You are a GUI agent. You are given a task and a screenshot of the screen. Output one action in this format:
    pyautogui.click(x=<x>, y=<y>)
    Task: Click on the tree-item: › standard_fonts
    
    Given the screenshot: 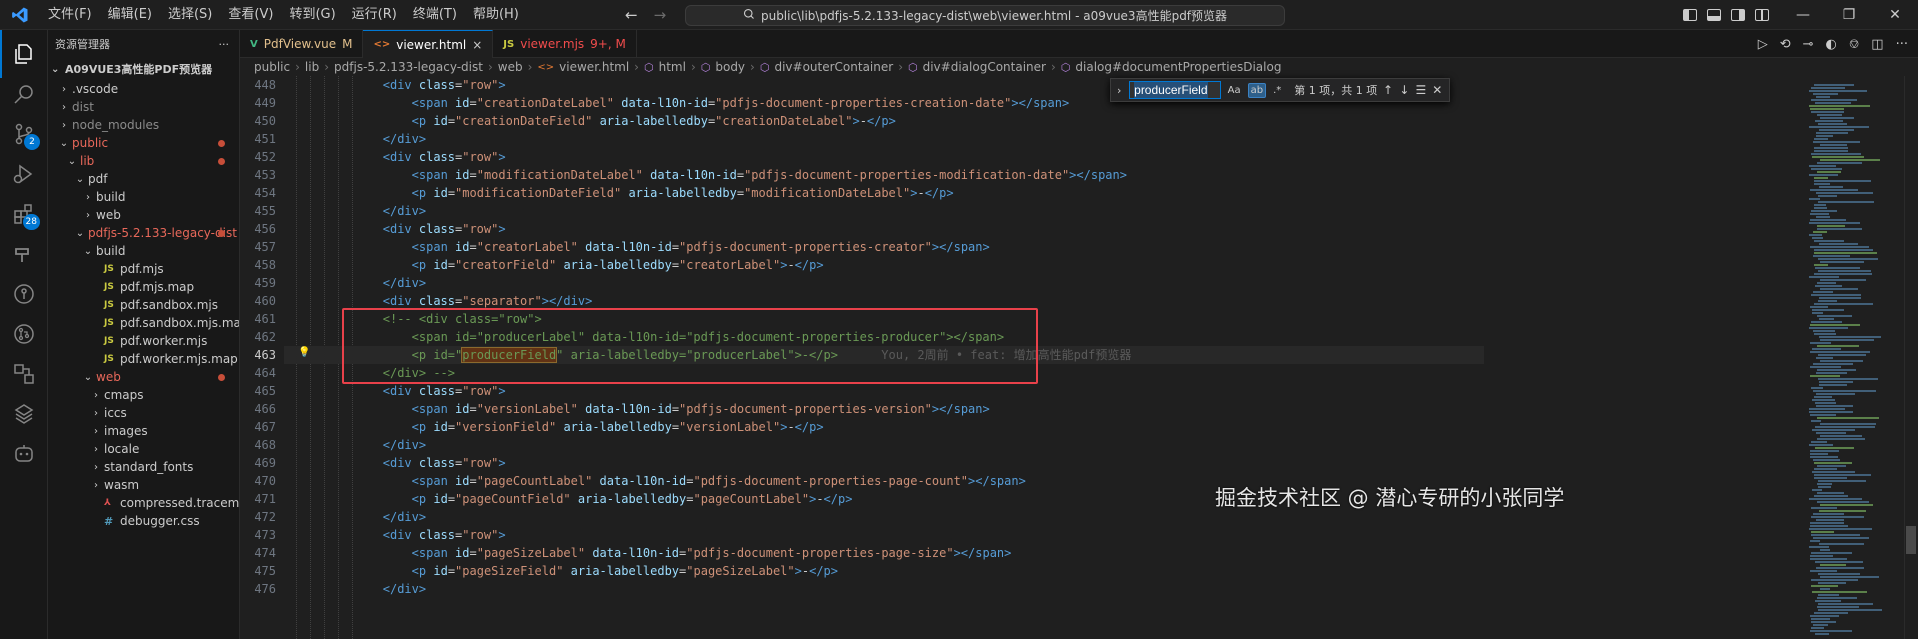 What is the action you would take?
    pyautogui.click(x=143, y=467)
    